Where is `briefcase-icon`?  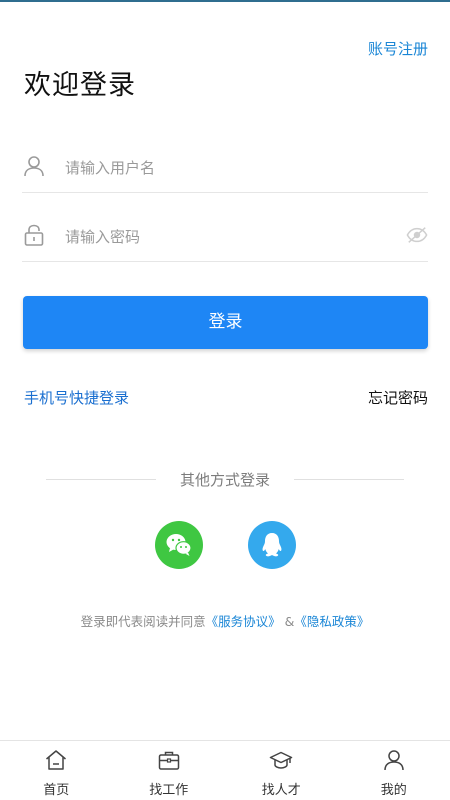
briefcase-icon is located at coordinates (168, 760).